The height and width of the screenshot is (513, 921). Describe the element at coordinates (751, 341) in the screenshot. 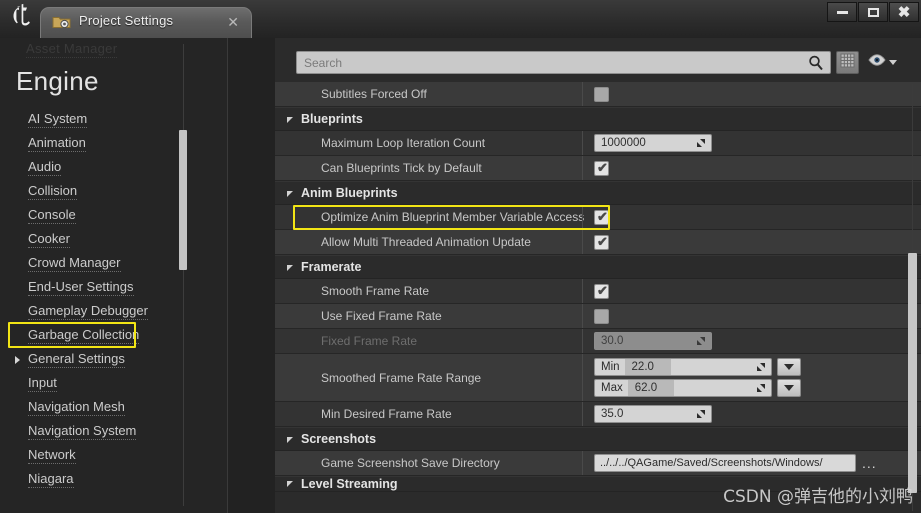

I see `setting-value: 30.0` at that location.